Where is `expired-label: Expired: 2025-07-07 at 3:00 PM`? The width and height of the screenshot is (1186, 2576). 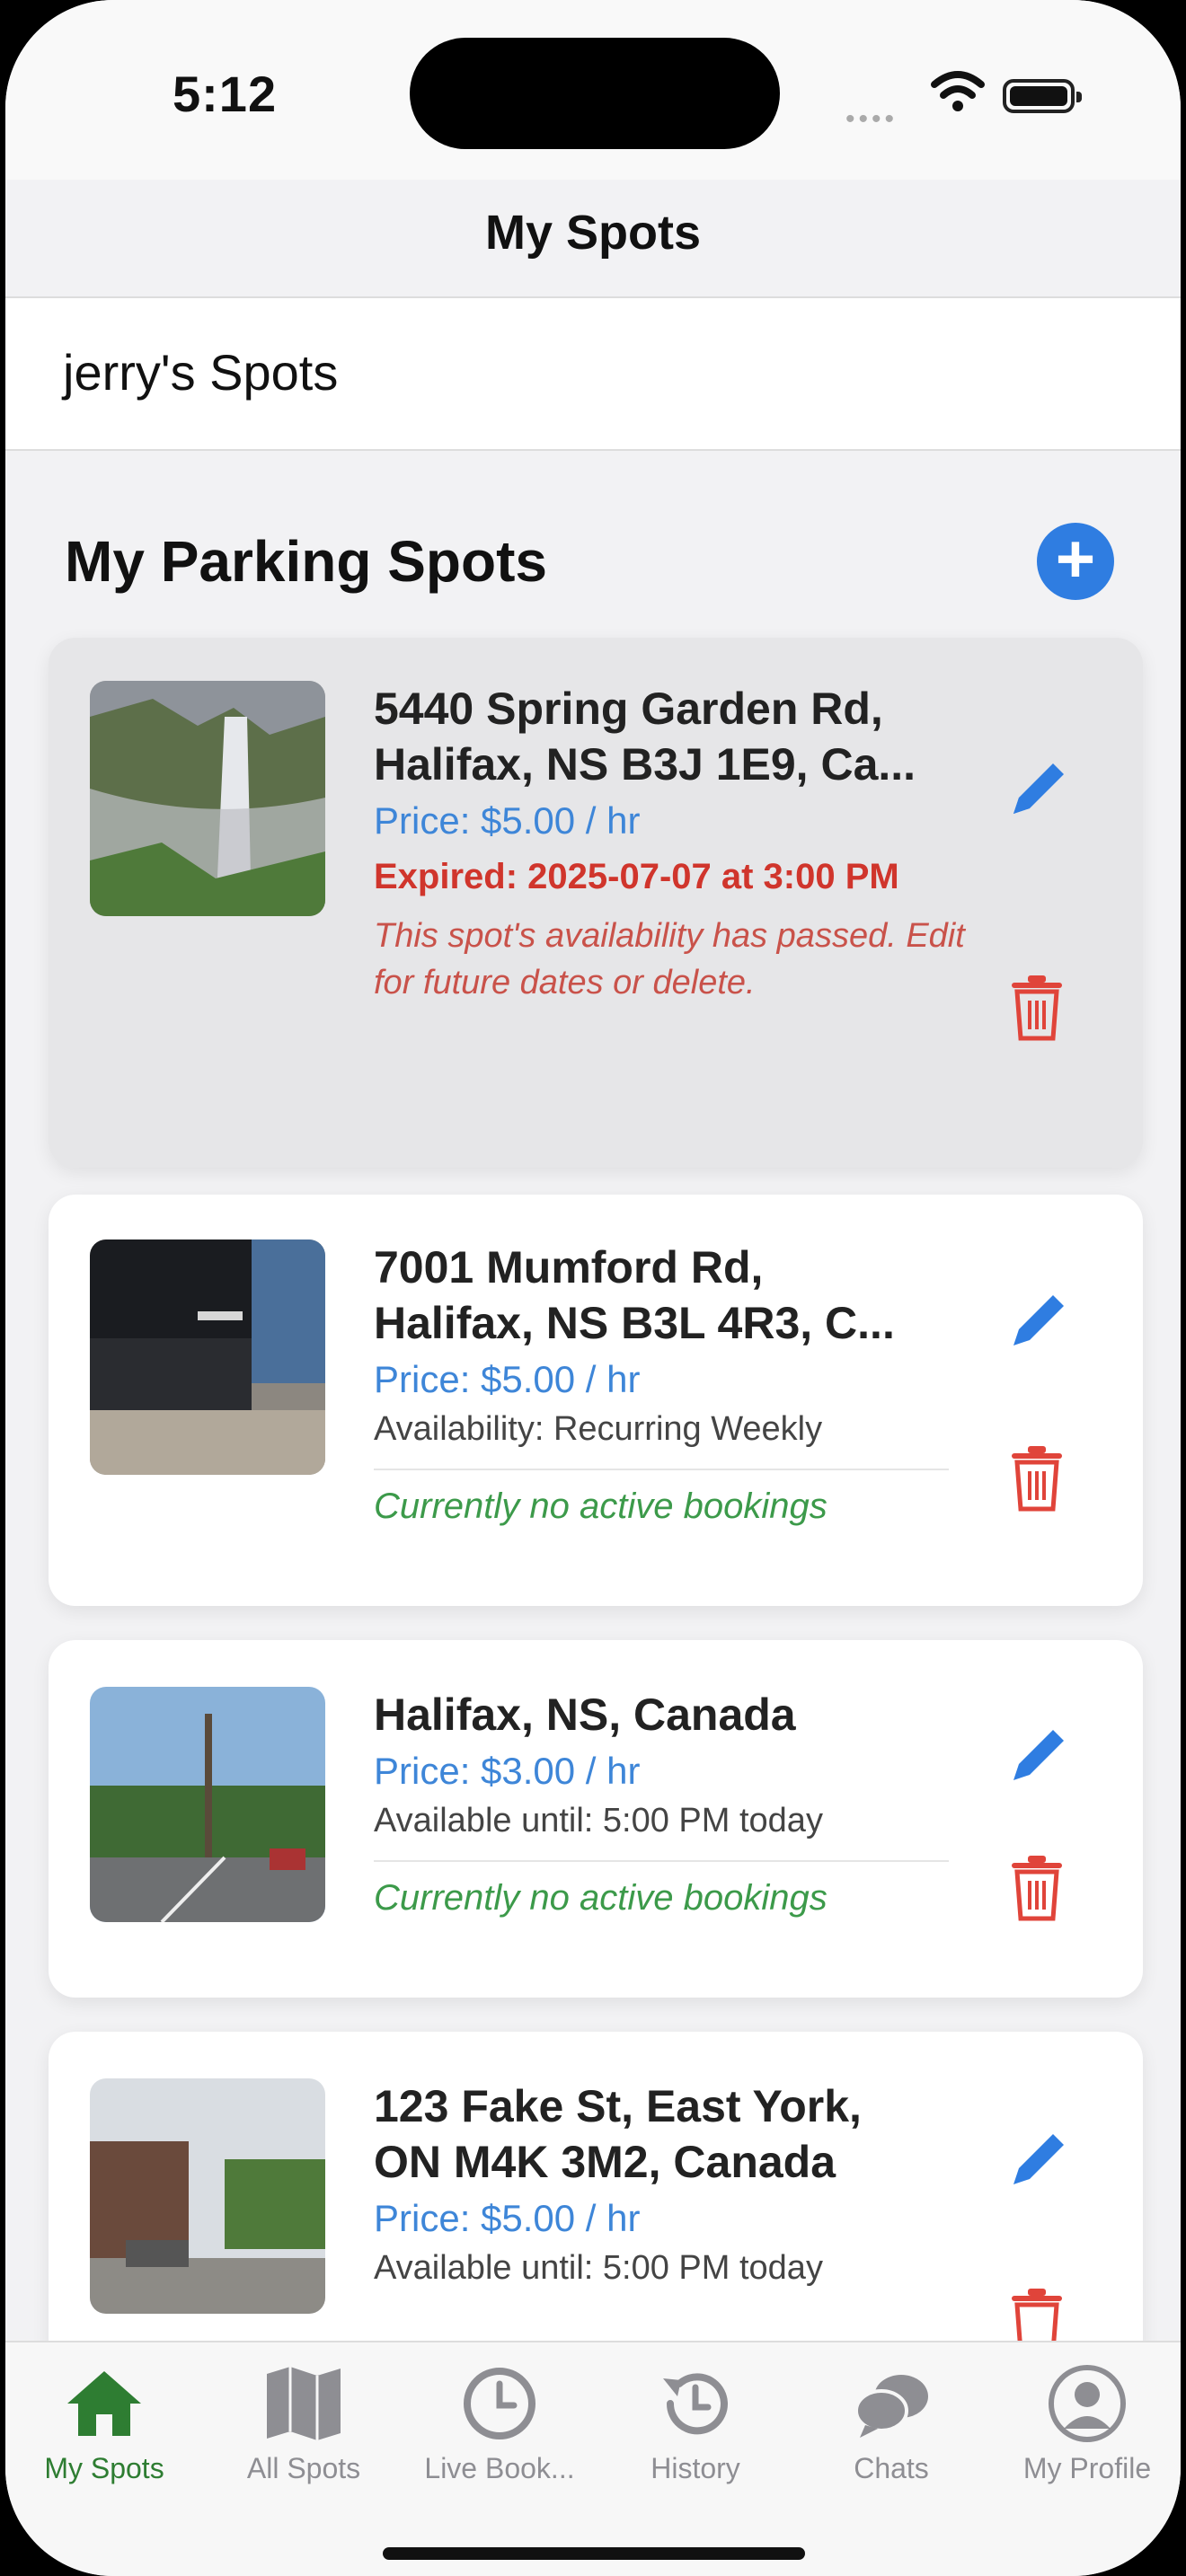 expired-label: Expired: 2025-07-07 at 3:00 PM is located at coordinates (636, 876).